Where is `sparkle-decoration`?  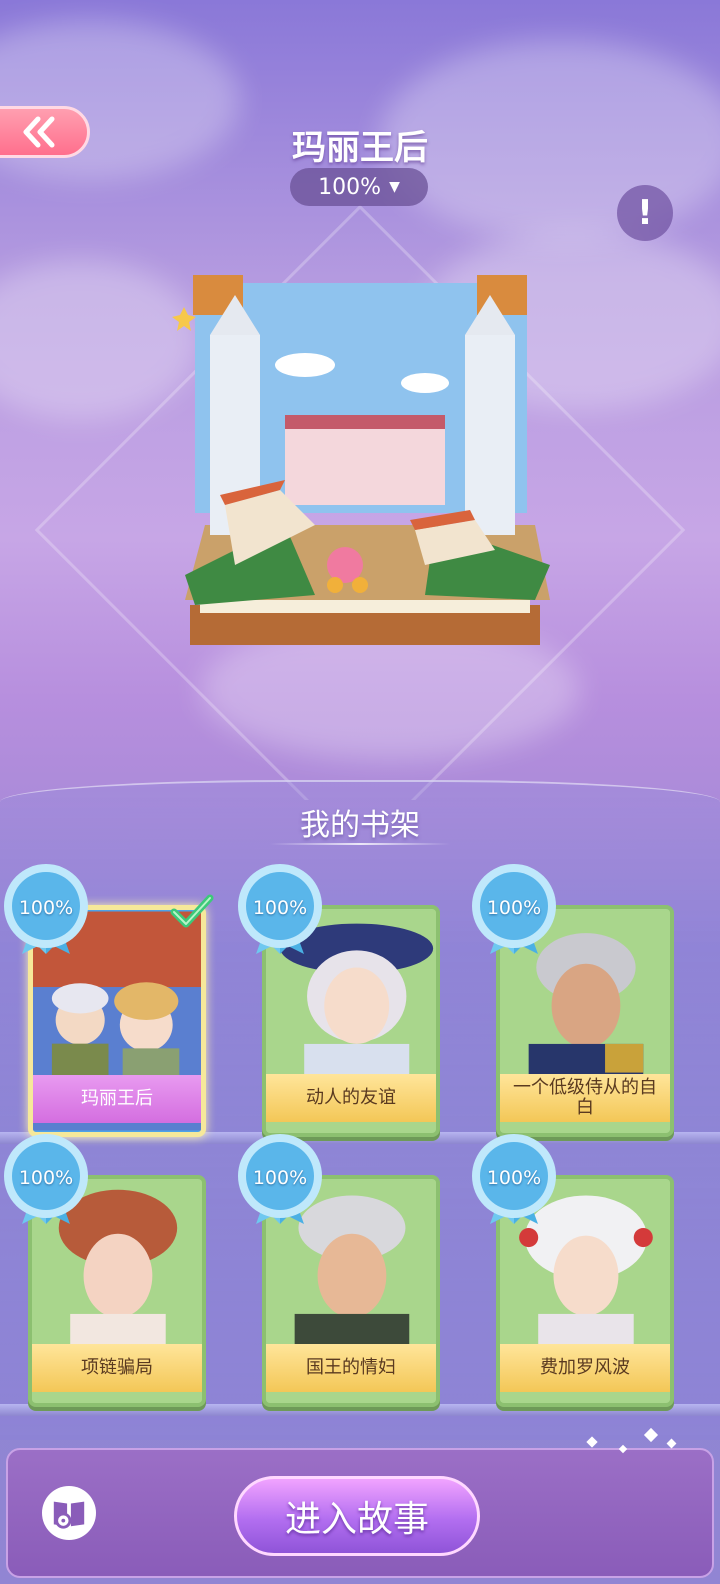
sparkle-decoration is located at coordinates (671, 1443).